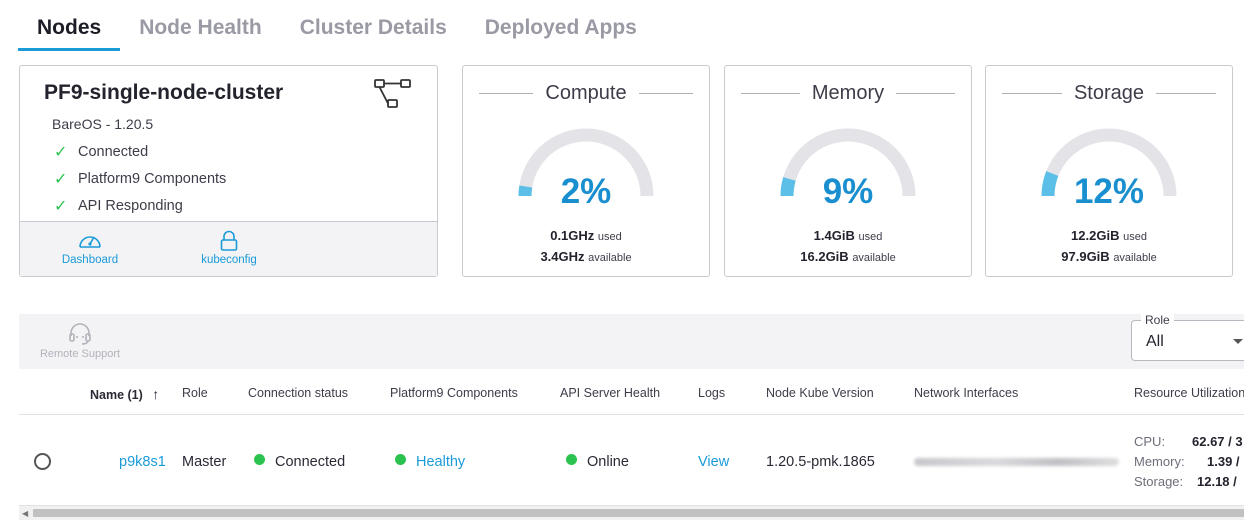 The image size is (1244, 523). What do you see at coordinates (392, 93) in the screenshot?
I see `cluster-topology-icon` at bounding box center [392, 93].